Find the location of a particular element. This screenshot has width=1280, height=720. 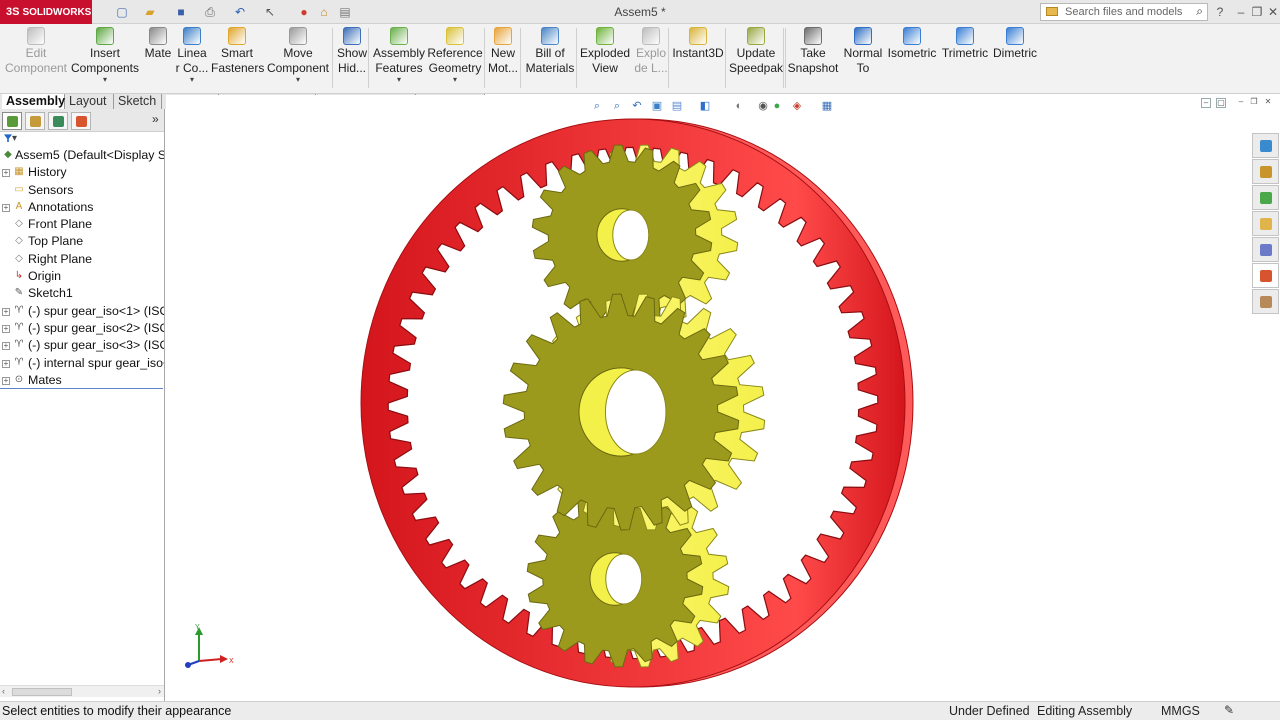

print-icon: ⎙ is located at coordinates (210, 12).